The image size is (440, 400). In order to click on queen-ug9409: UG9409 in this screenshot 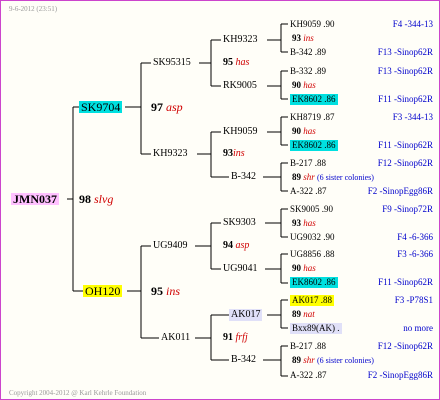, I will do `click(170, 246)`.